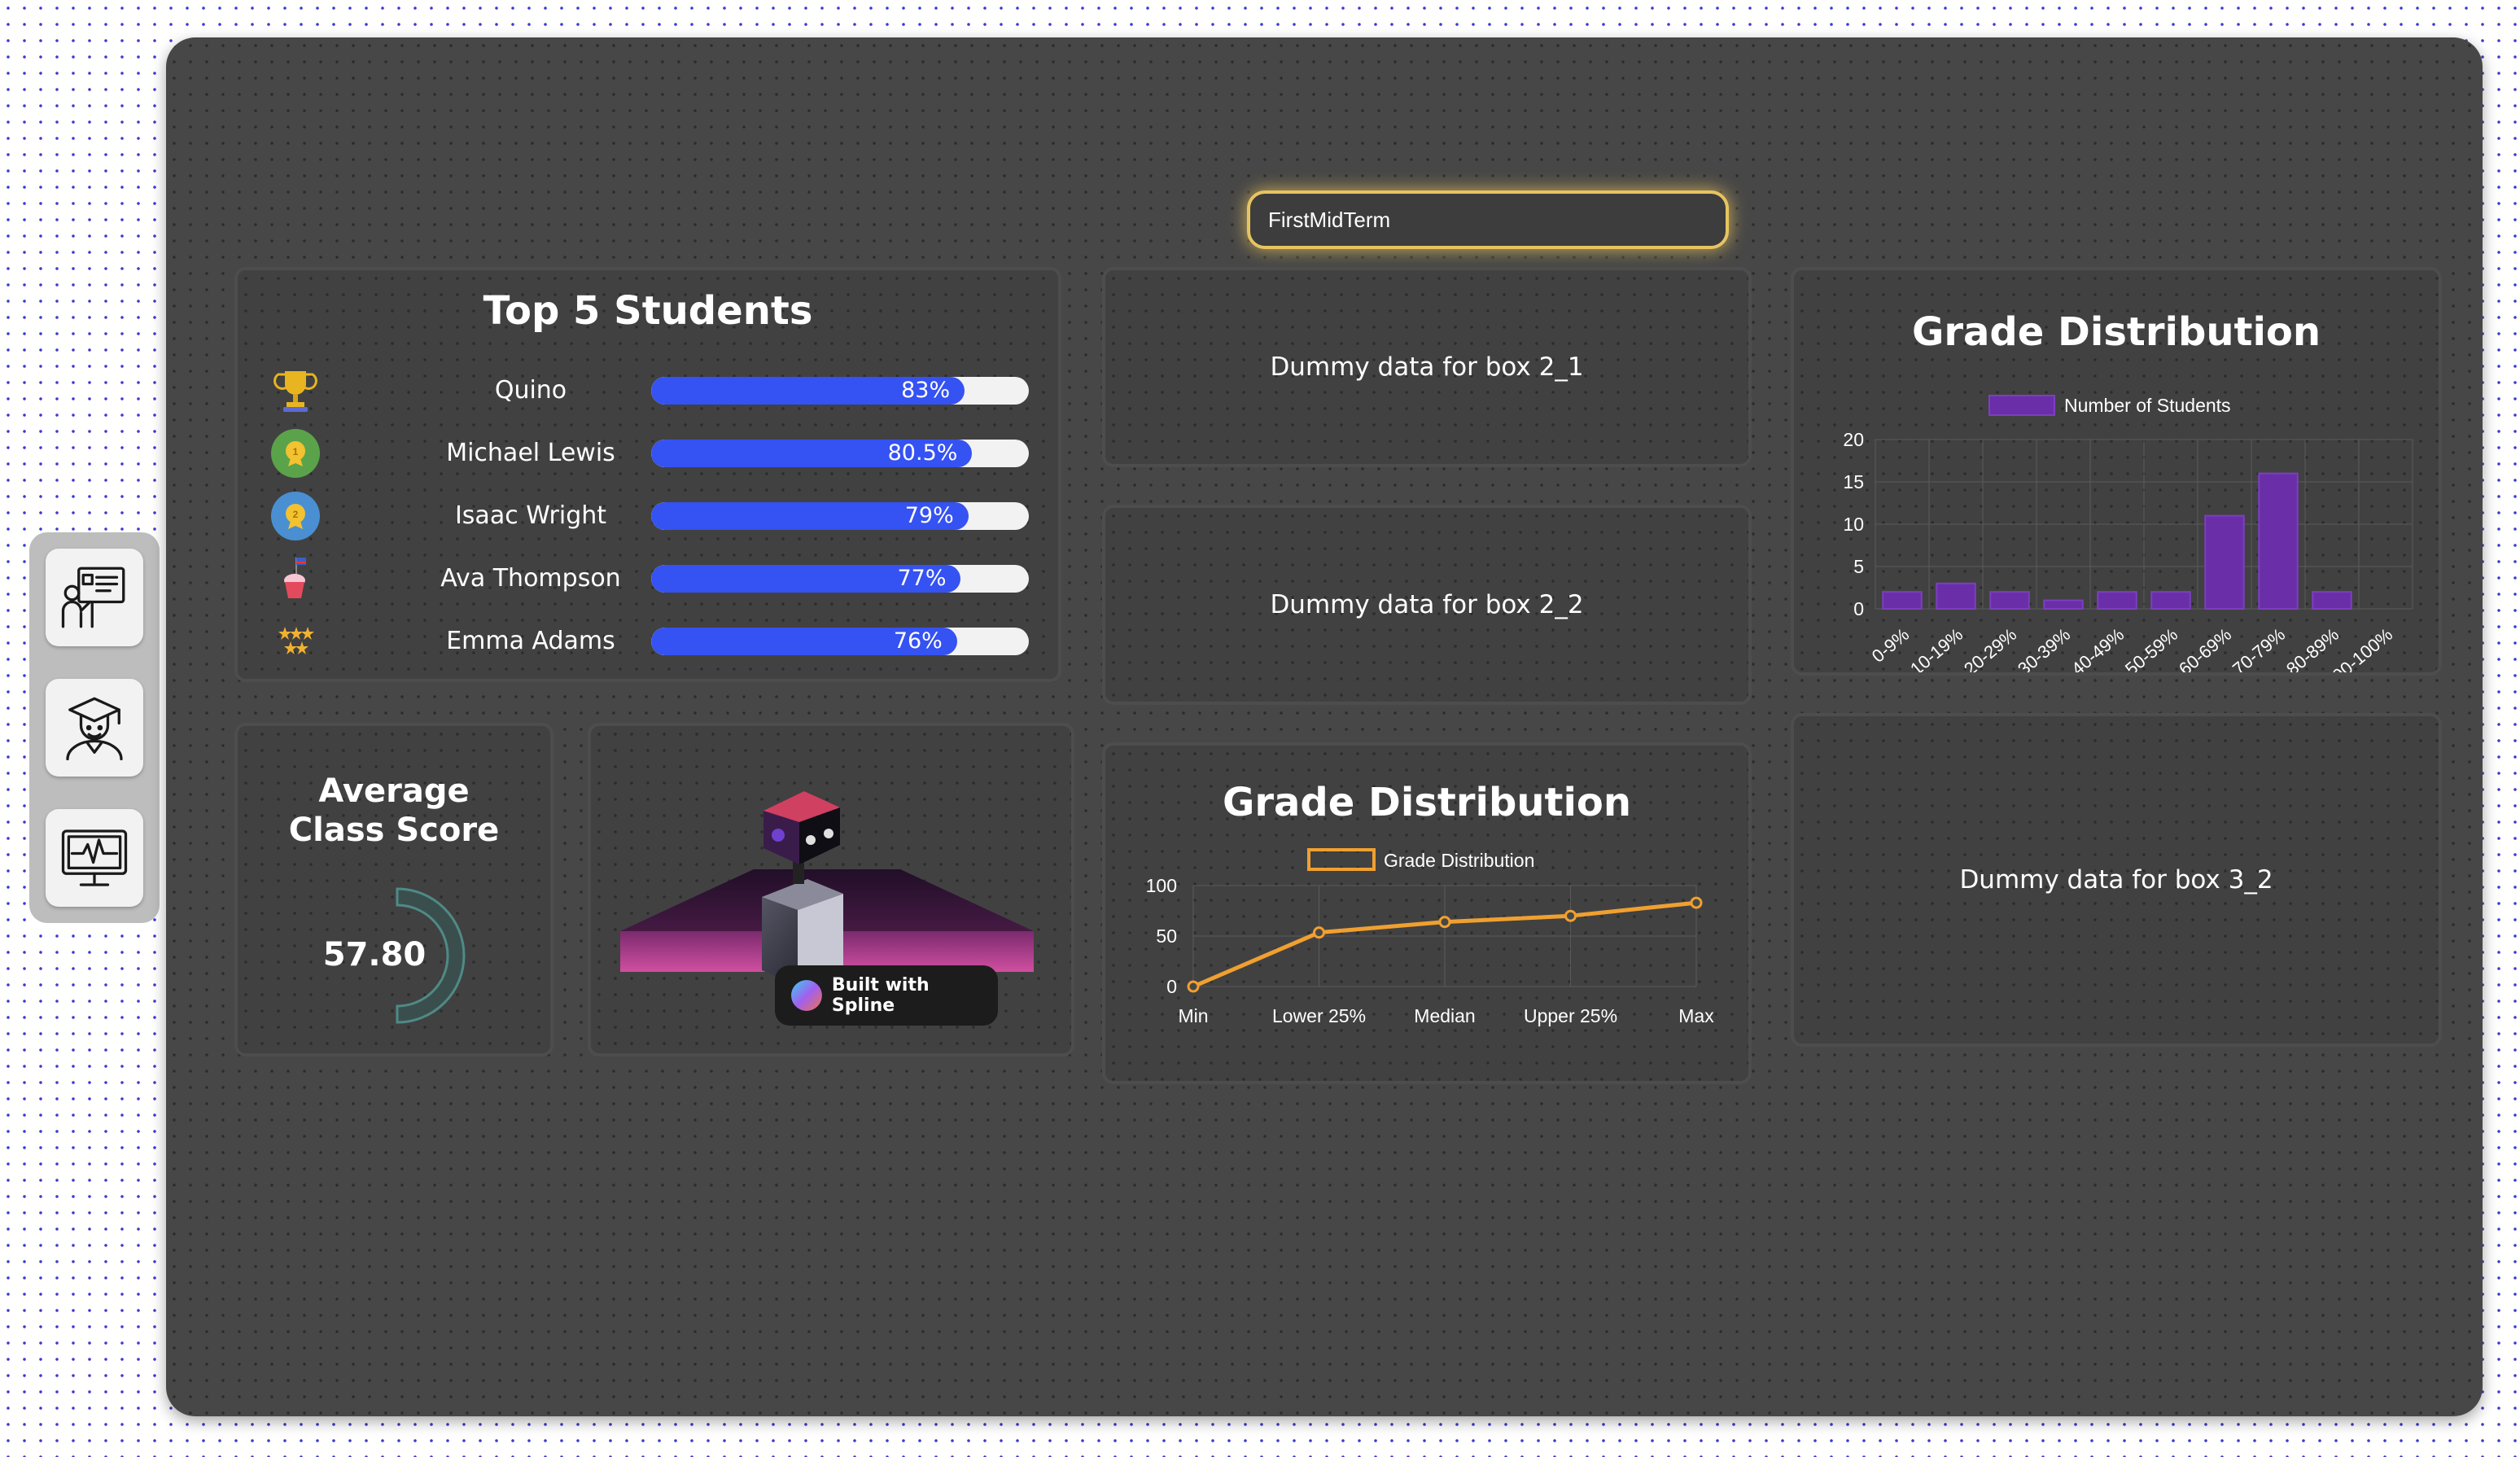 This screenshot has height=1457, width=2520. I want to click on score-percent: 77%, so click(922, 578).